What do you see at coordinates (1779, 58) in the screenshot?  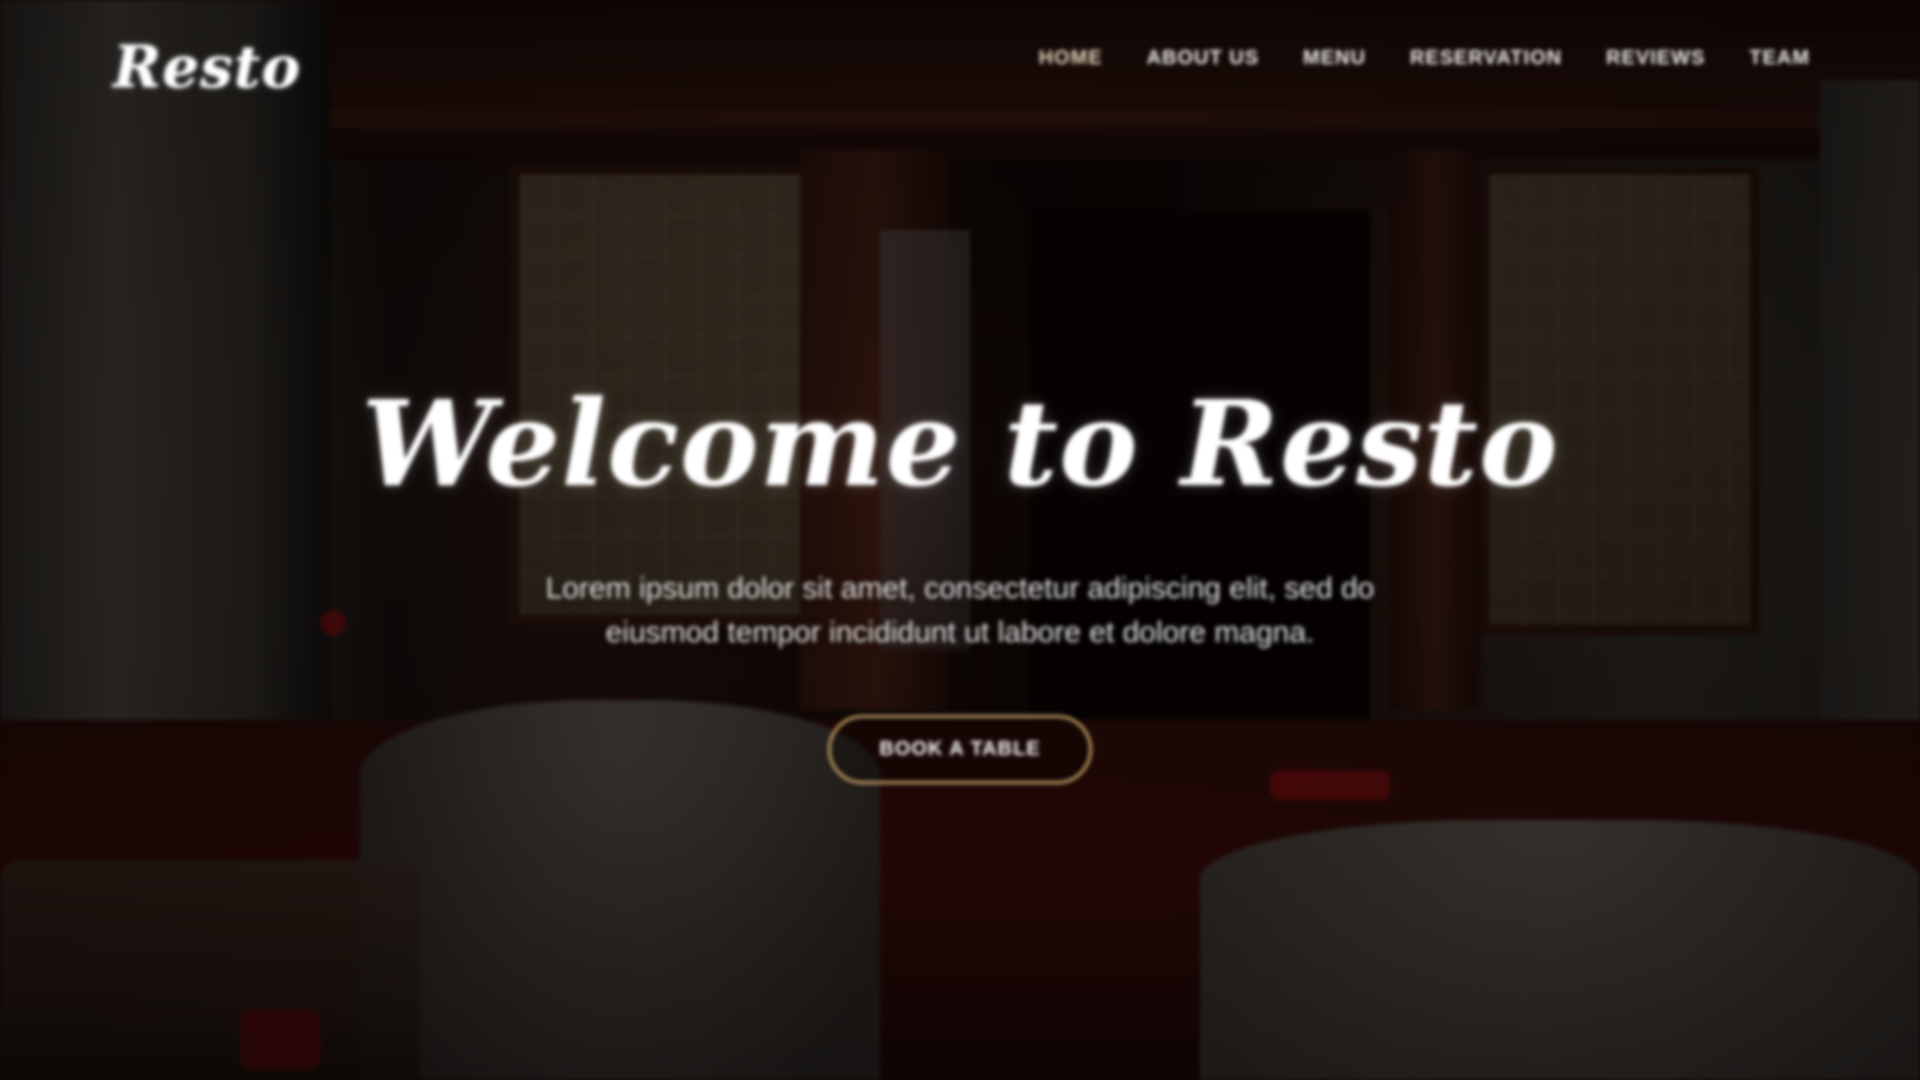 I see `nav-item-team: Team` at bounding box center [1779, 58].